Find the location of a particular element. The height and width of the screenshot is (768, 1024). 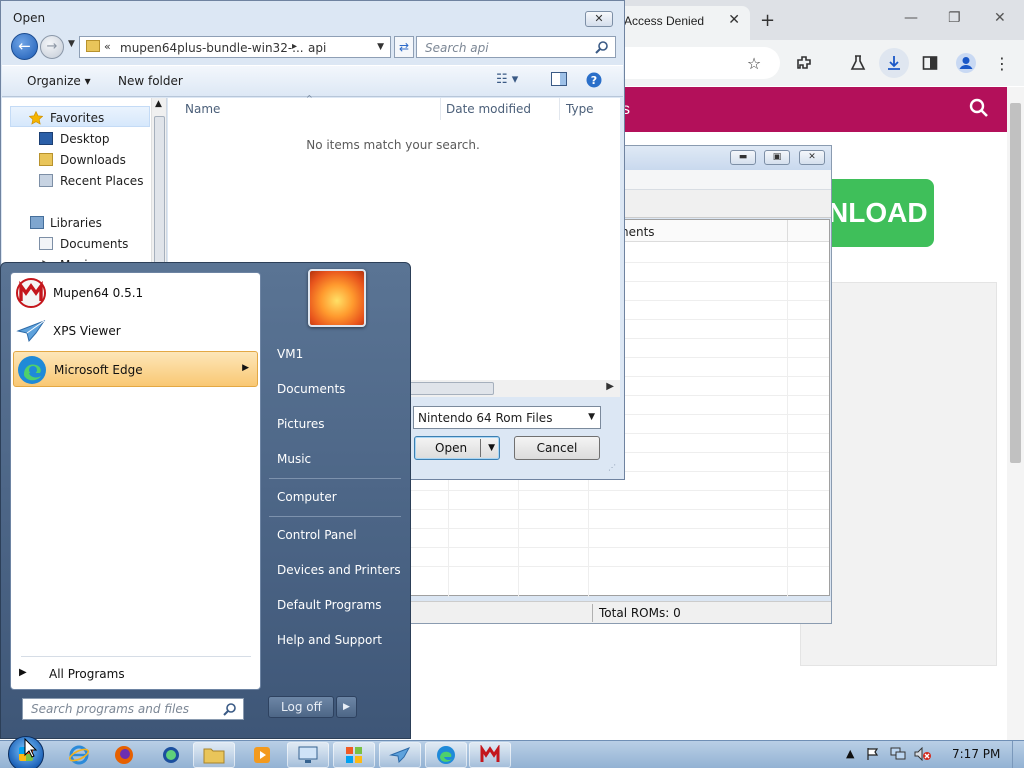

column-header-date-modified: Date modified is located at coordinates (488, 109).